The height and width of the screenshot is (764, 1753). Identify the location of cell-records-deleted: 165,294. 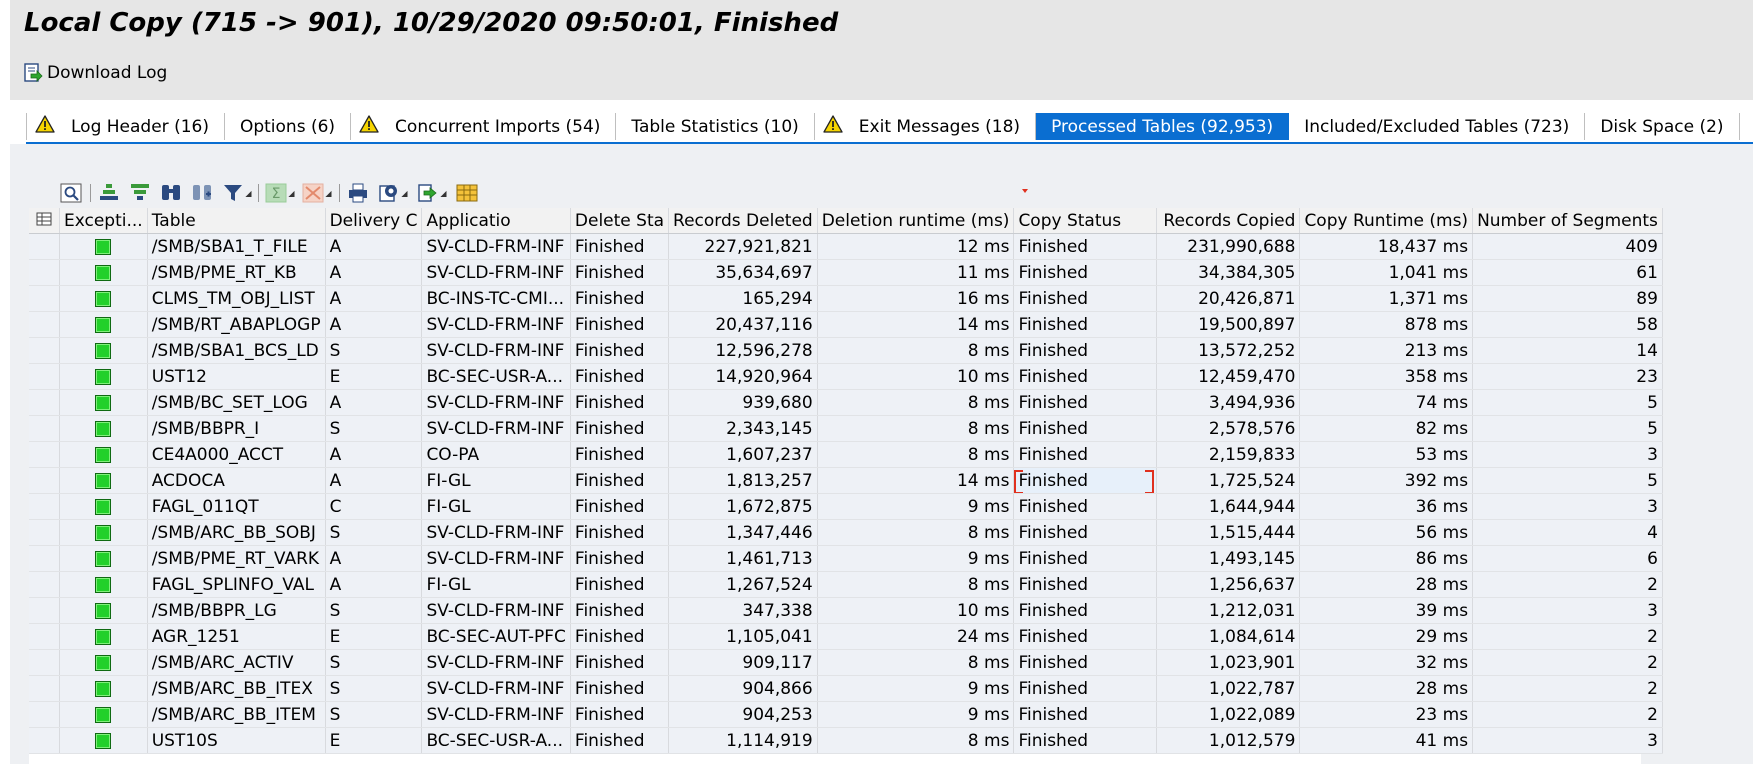
(743, 298).